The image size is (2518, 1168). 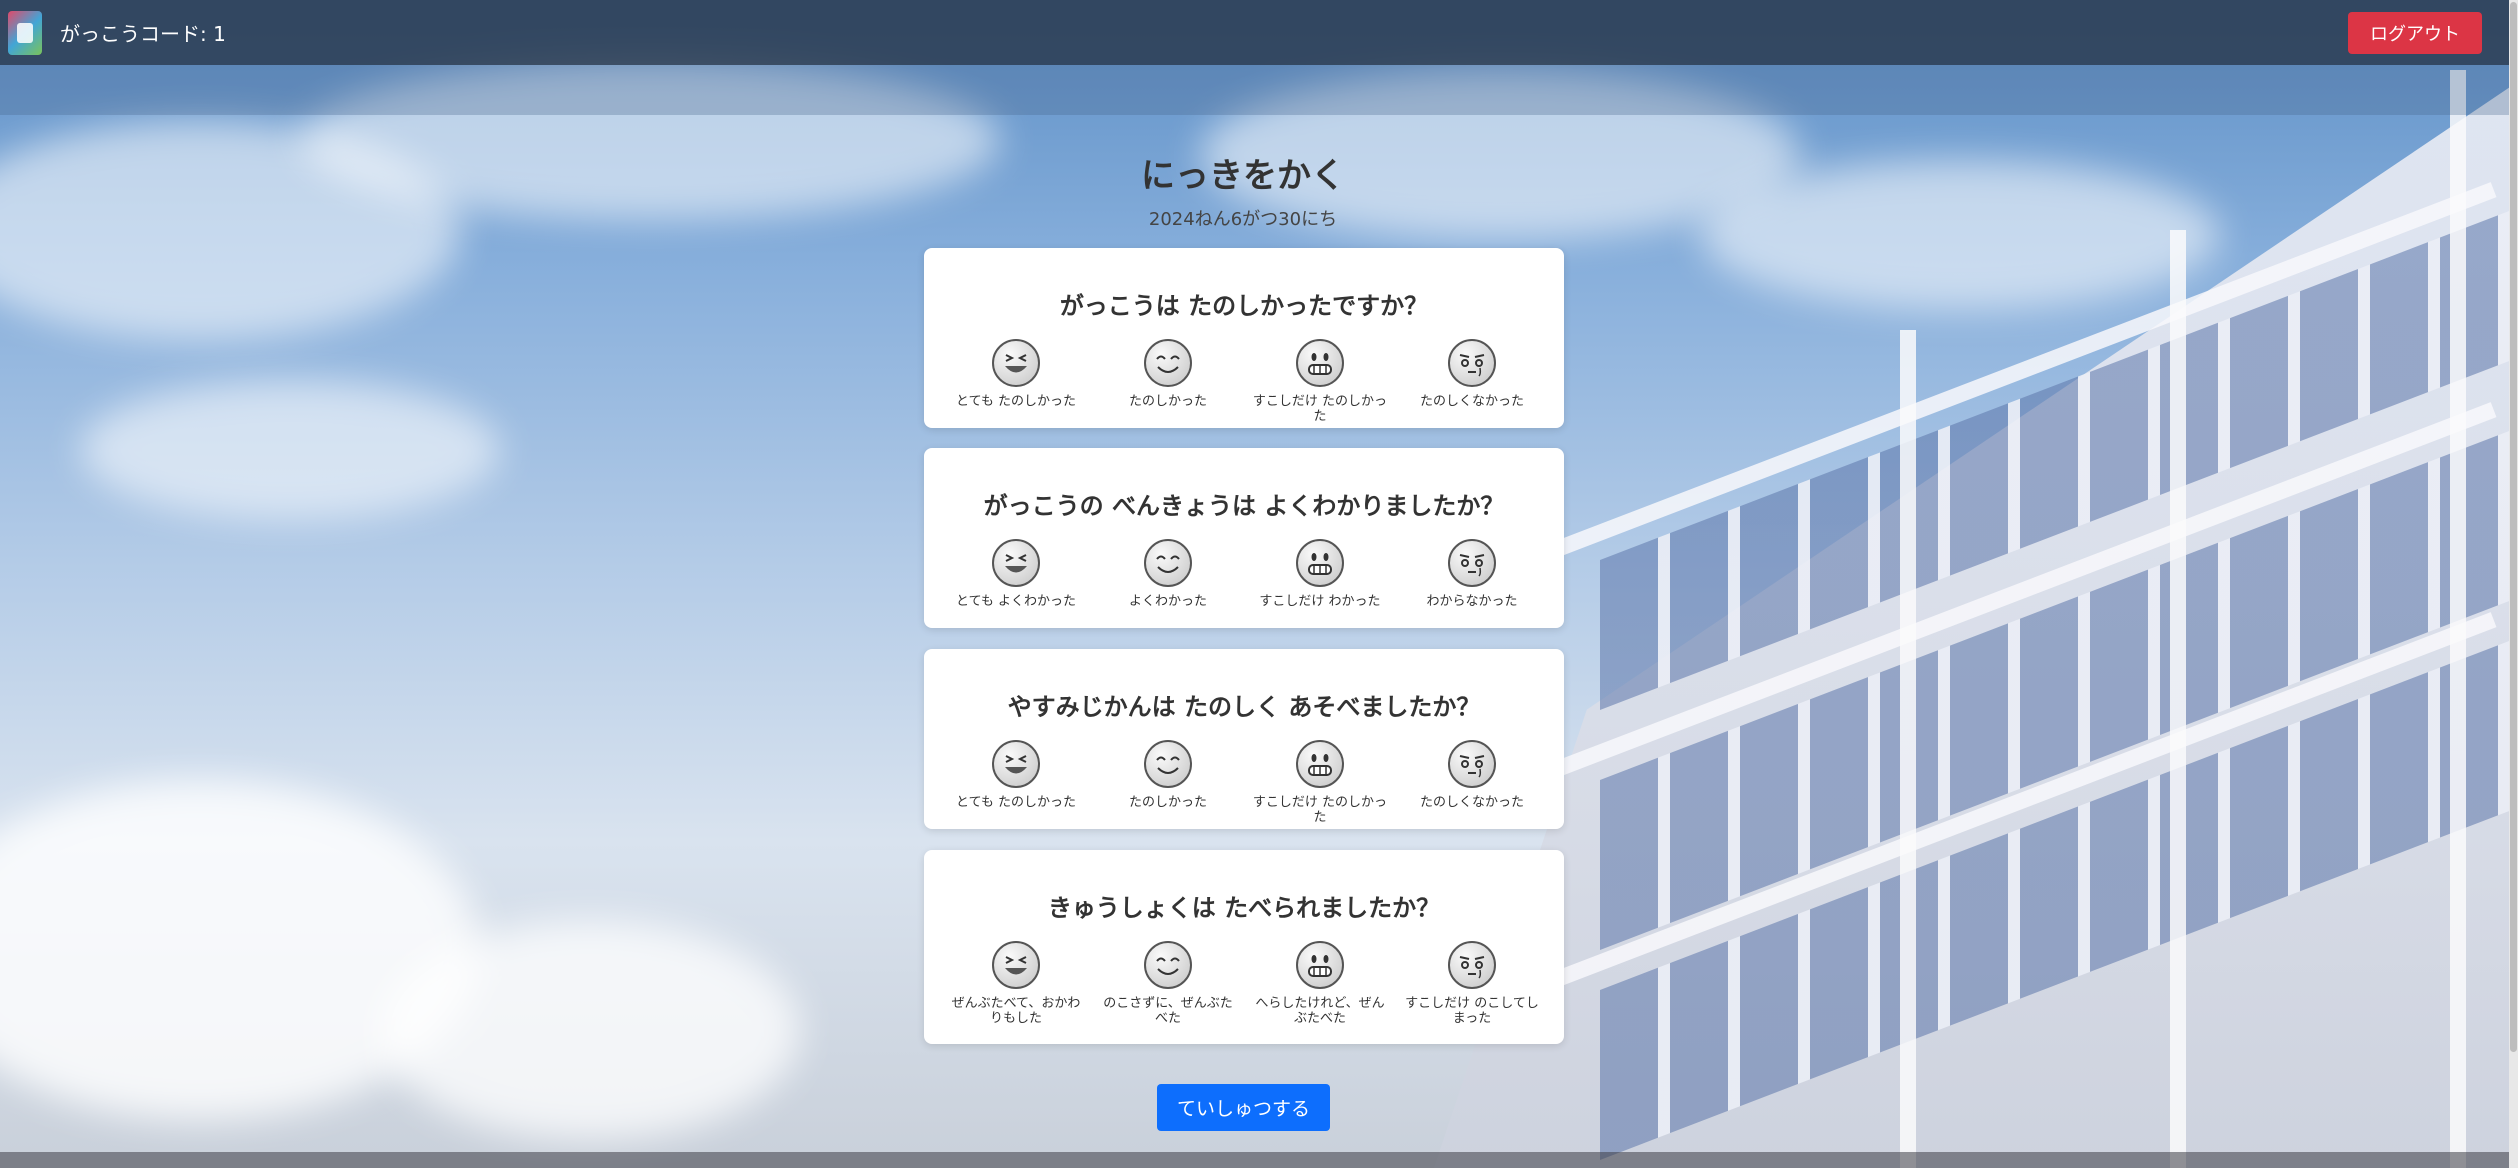 I want to click on header-subbar, so click(x=1259, y=90).